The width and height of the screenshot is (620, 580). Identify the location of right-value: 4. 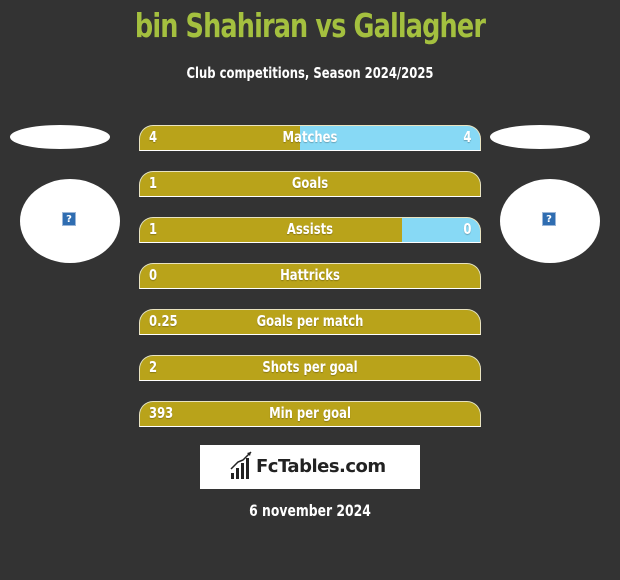
(466, 137).